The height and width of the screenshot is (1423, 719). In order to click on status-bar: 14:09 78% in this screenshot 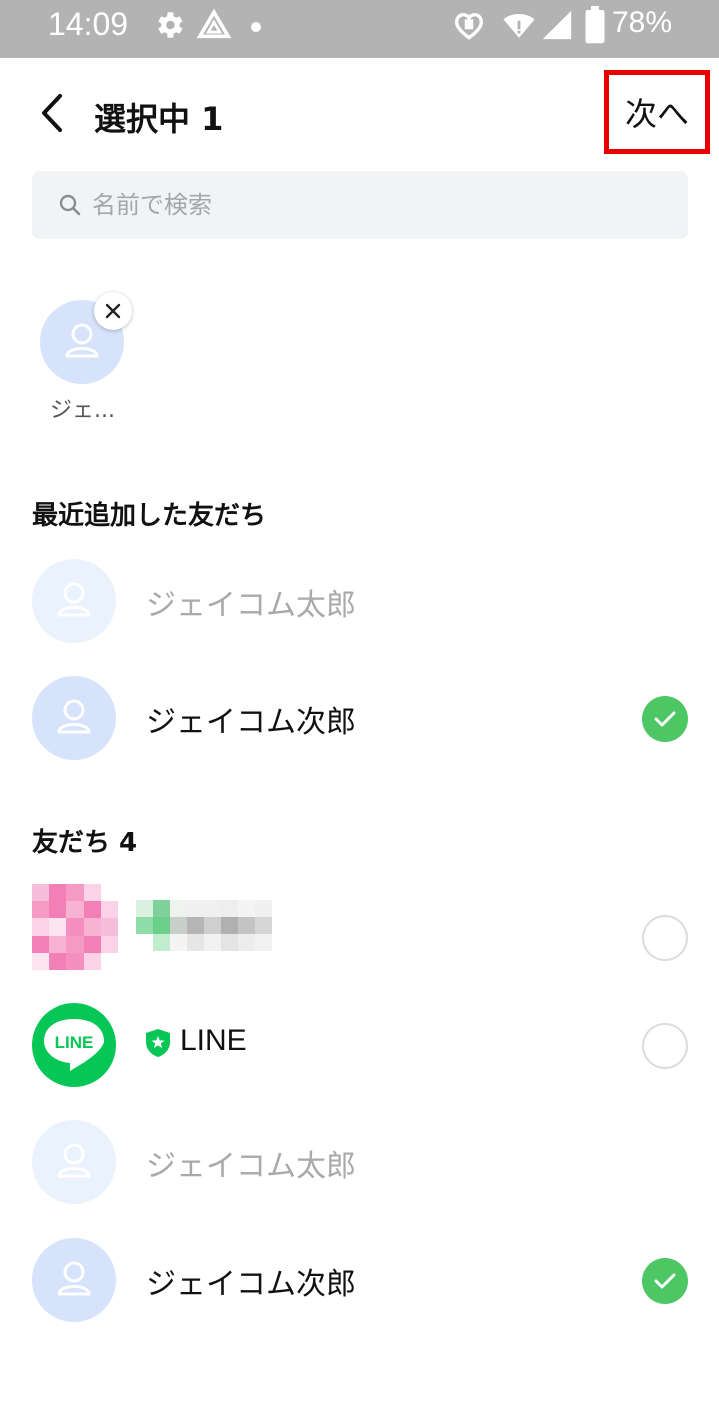, I will do `click(359, 29)`.